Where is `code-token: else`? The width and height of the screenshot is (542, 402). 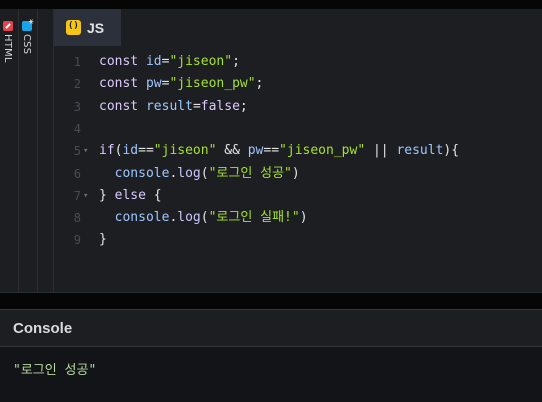
code-token: else is located at coordinates (130, 195).